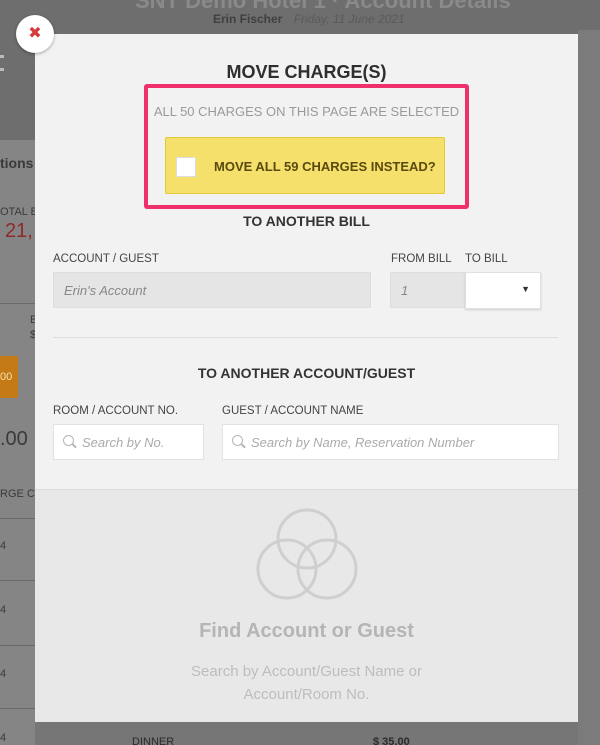 The height and width of the screenshot is (745, 600). Describe the element at coordinates (14, 439) in the screenshot. I see `background-amount: .00` at that location.